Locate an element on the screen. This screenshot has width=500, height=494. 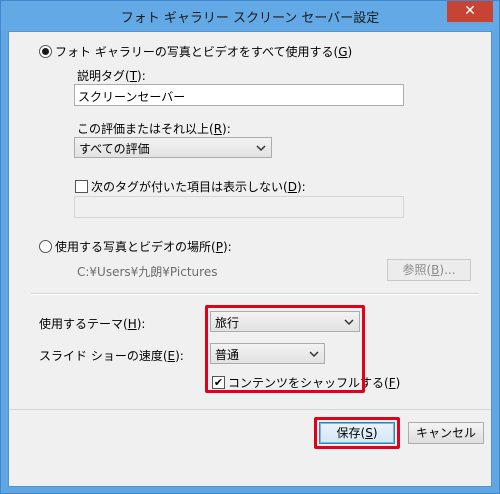
exclude-tags-label: 次のタグが付いた項目は表示しない(D): is located at coordinates (198, 186).